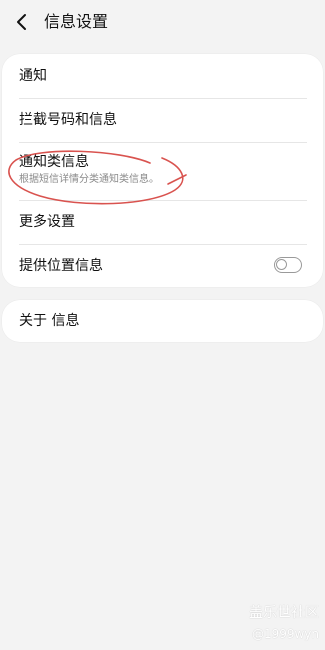  Describe the element at coordinates (162, 222) in the screenshot. I see `settings-item-more-settings: 更多设置` at that location.